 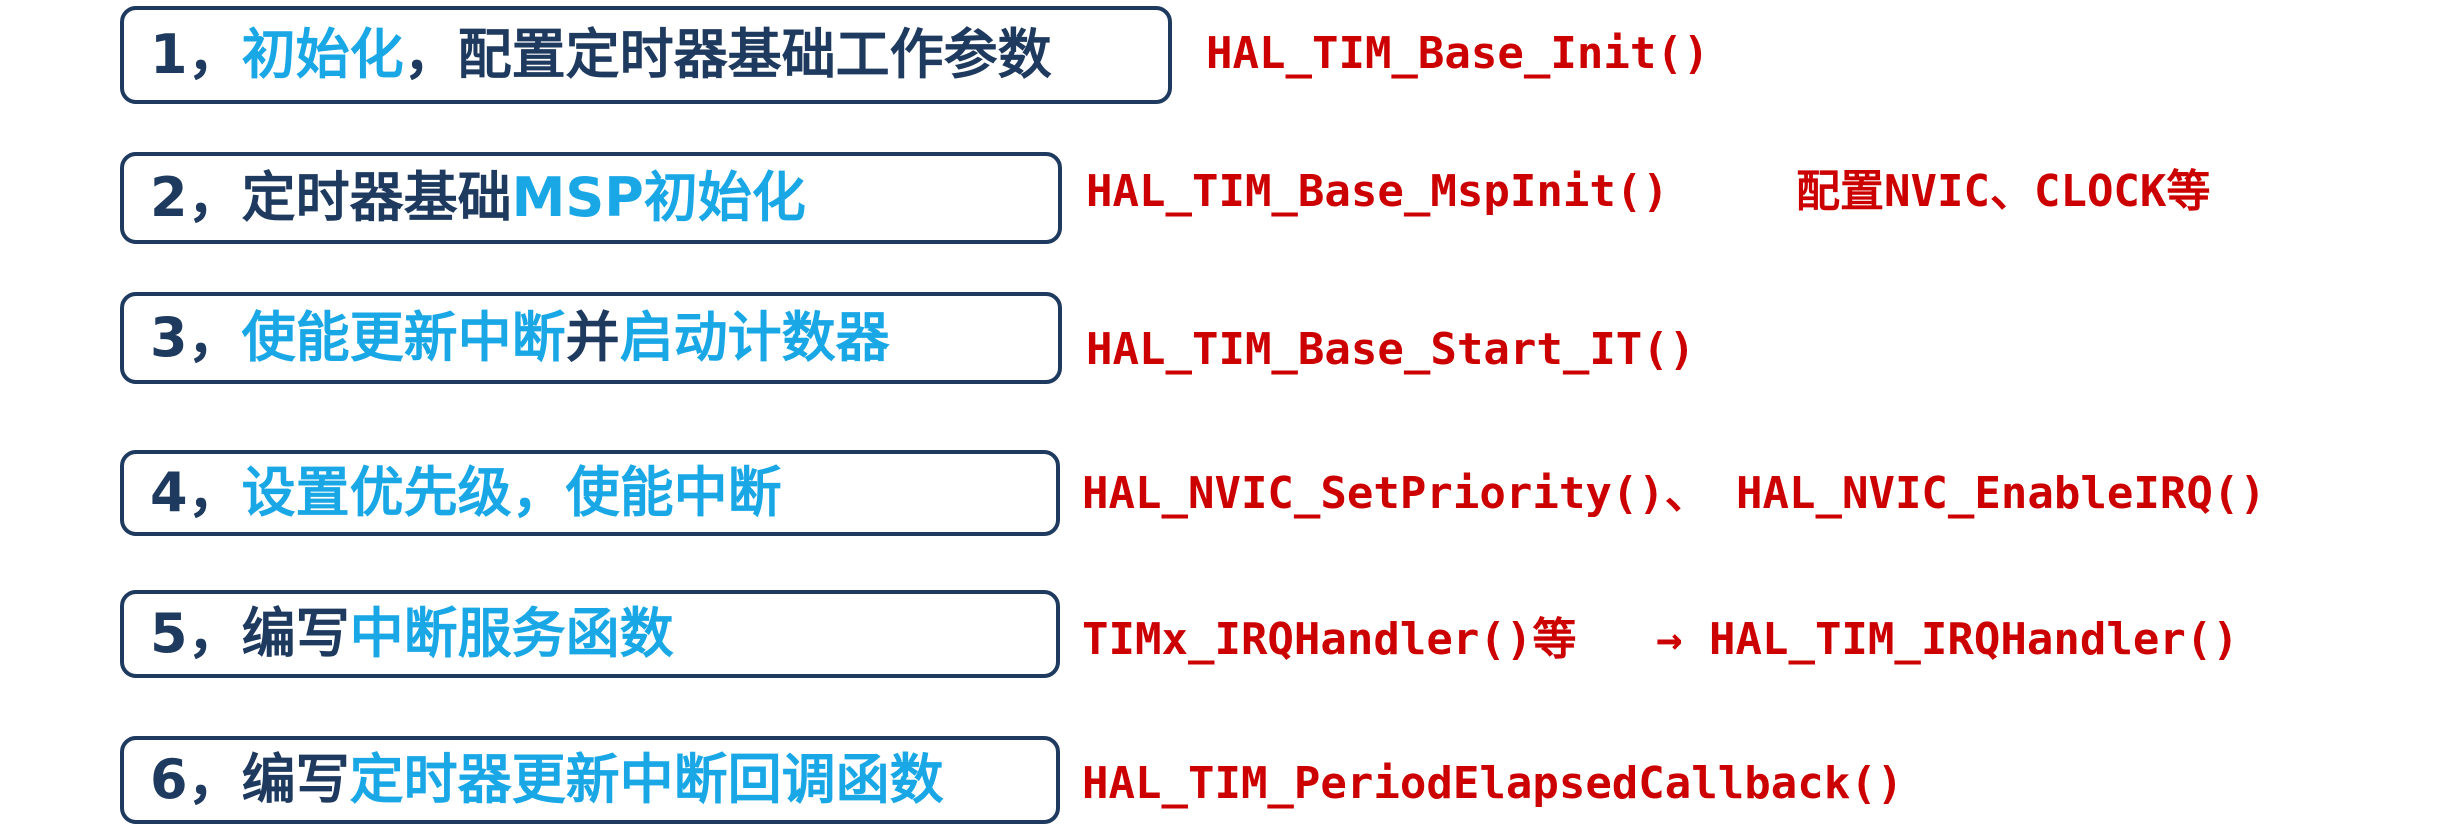 What do you see at coordinates (322, 54) in the screenshot?
I see `step-1-highlight: 初始化` at bounding box center [322, 54].